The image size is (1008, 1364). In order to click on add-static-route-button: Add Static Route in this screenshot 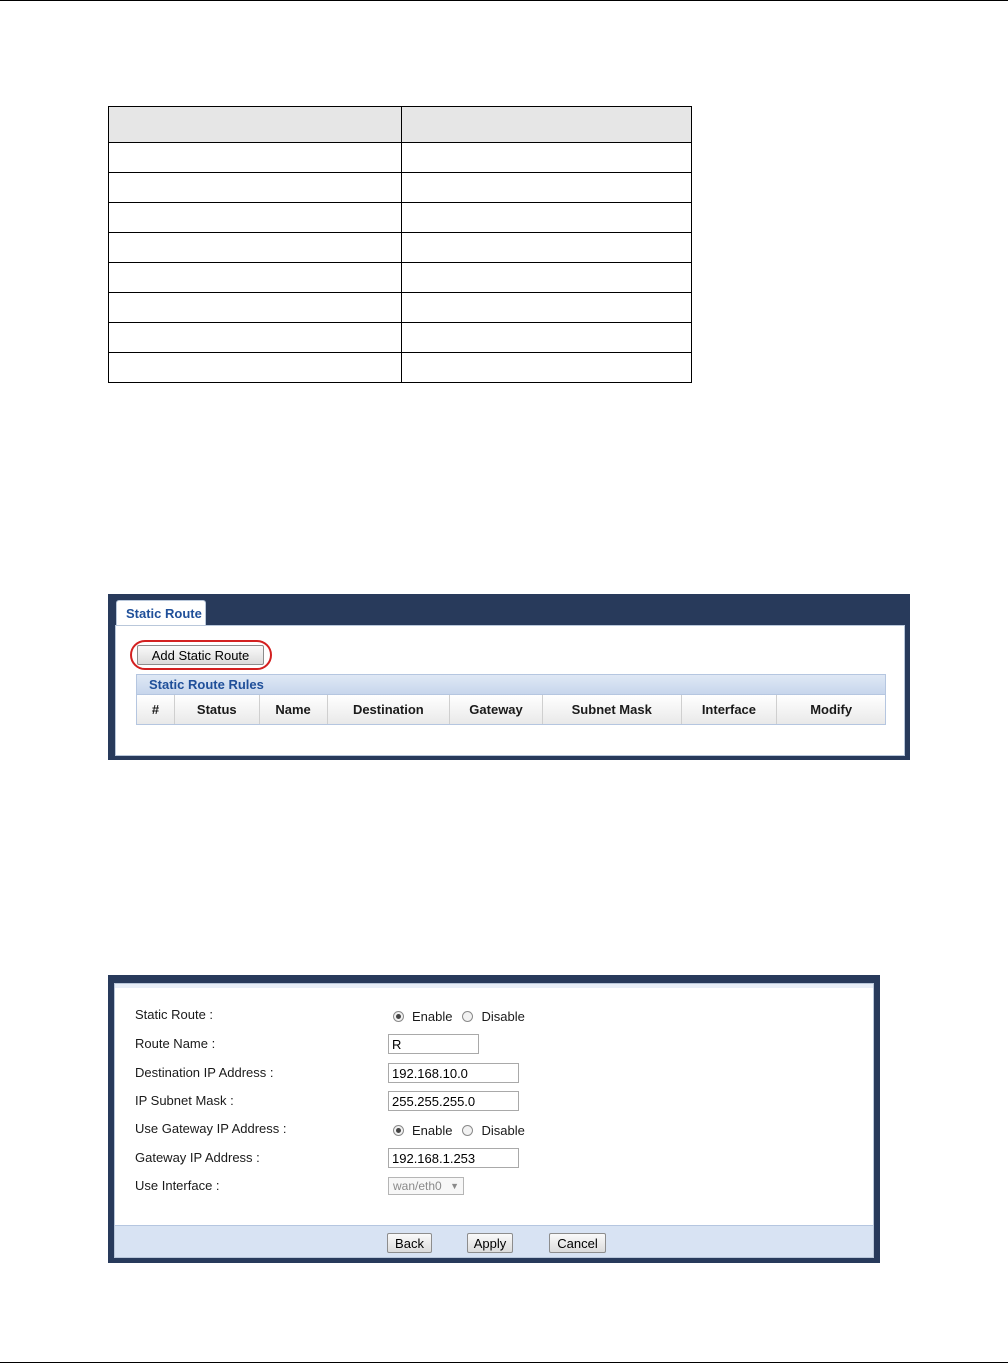, I will do `click(200, 655)`.